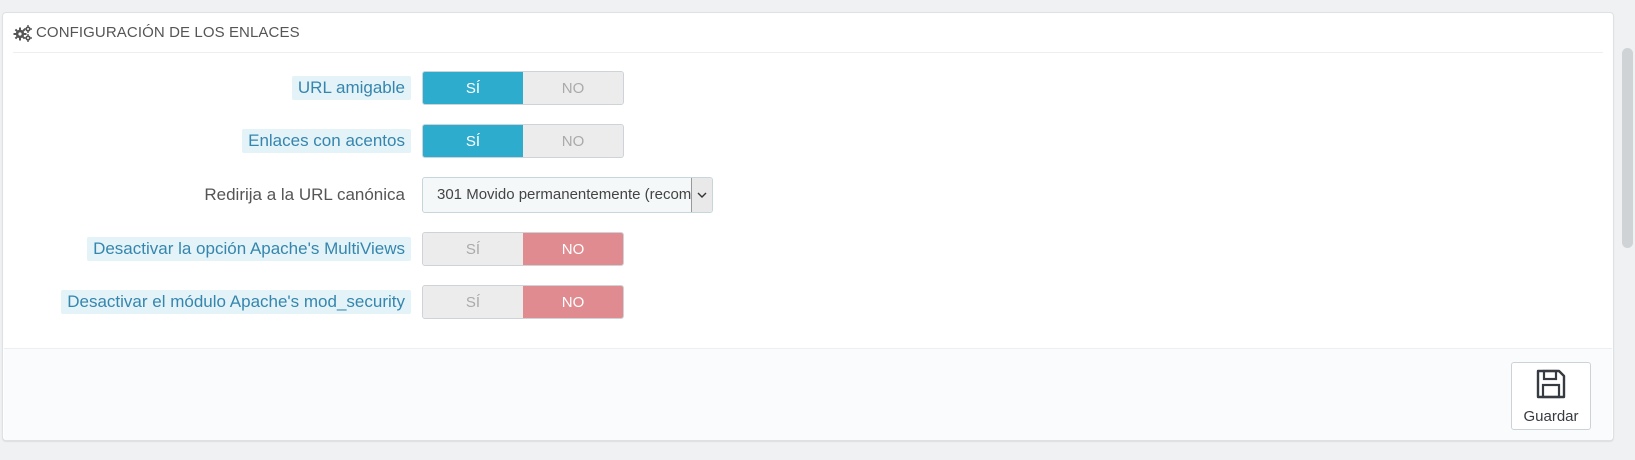  I want to click on mod-security-switch: SÍ NO, so click(523, 302).